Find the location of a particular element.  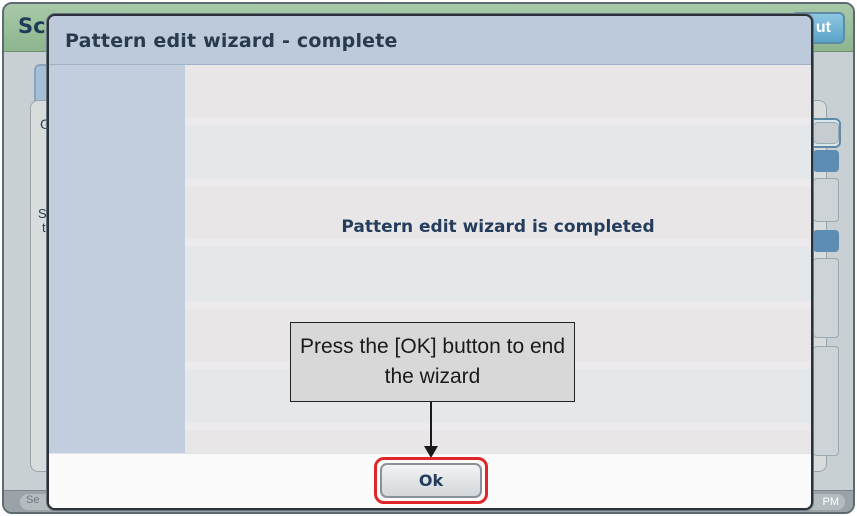

dialog-titlebar: Pattern edit wizard - complete is located at coordinates (430, 40).